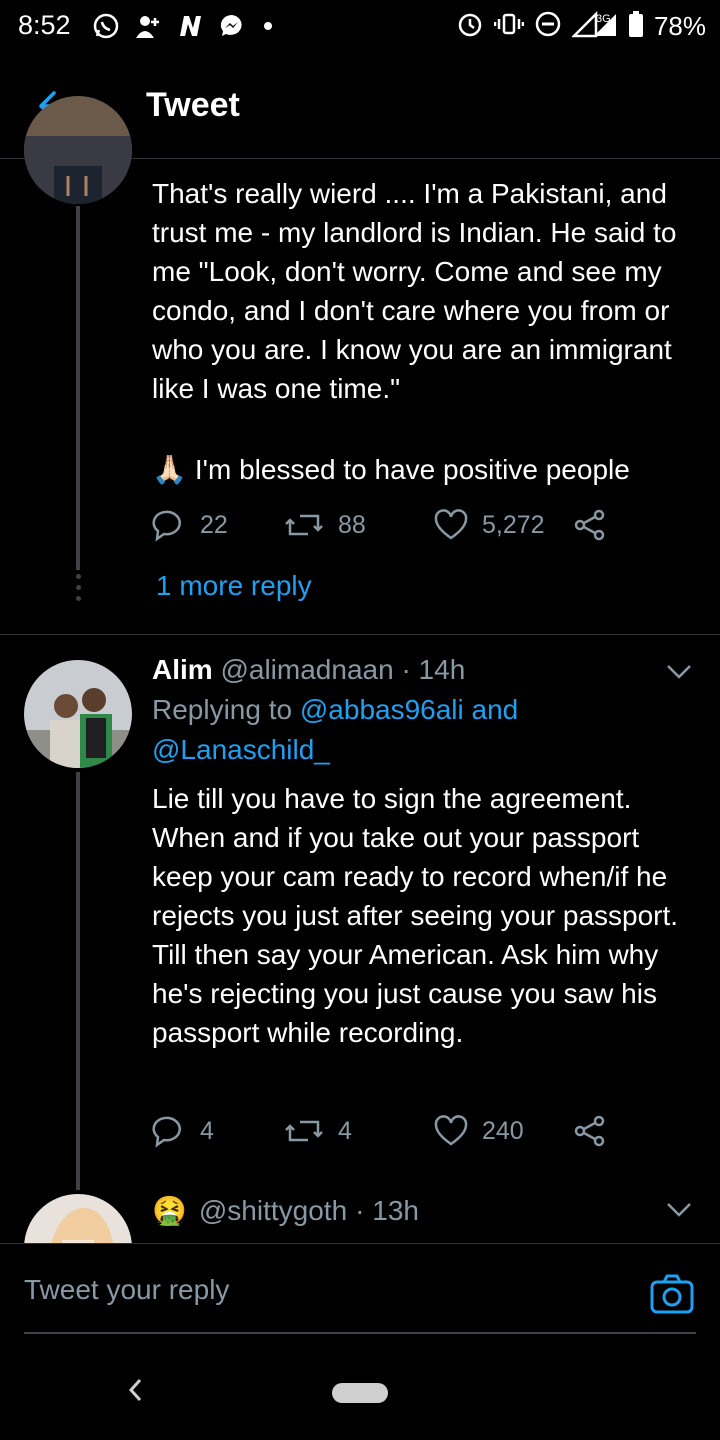  What do you see at coordinates (273, 1211) in the screenshot?
I see `handle: @shittygoth` at bounding box center [273, 1211].